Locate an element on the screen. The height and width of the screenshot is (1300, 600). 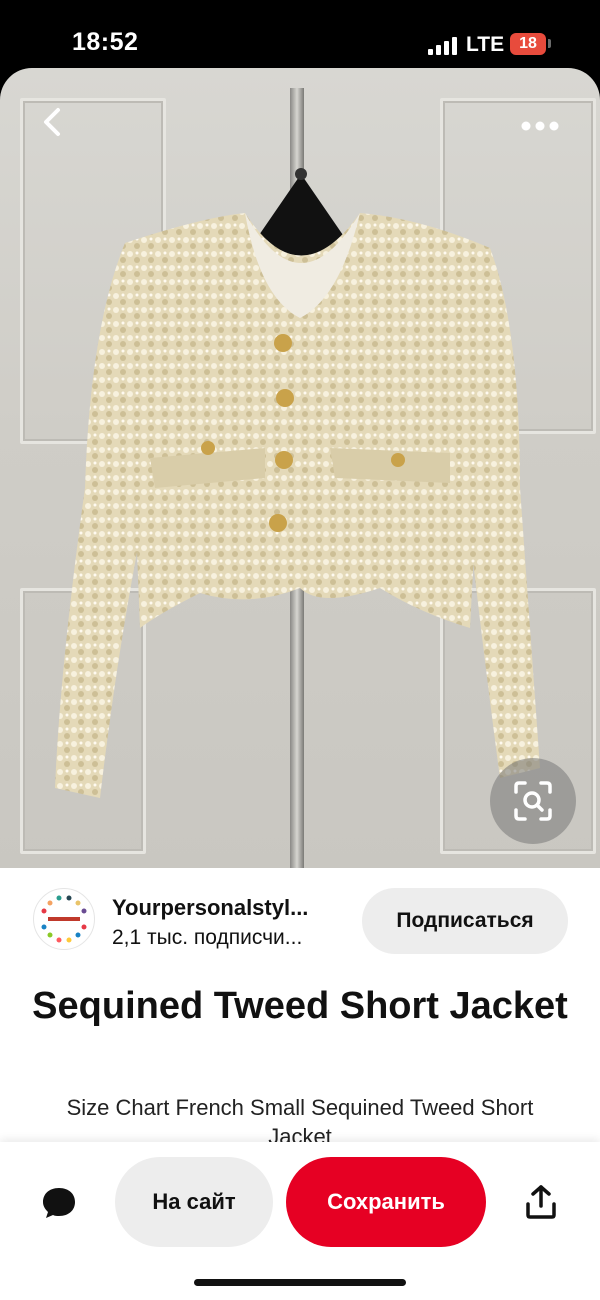
chevron-left-icon is located at coordinates (54, 122).